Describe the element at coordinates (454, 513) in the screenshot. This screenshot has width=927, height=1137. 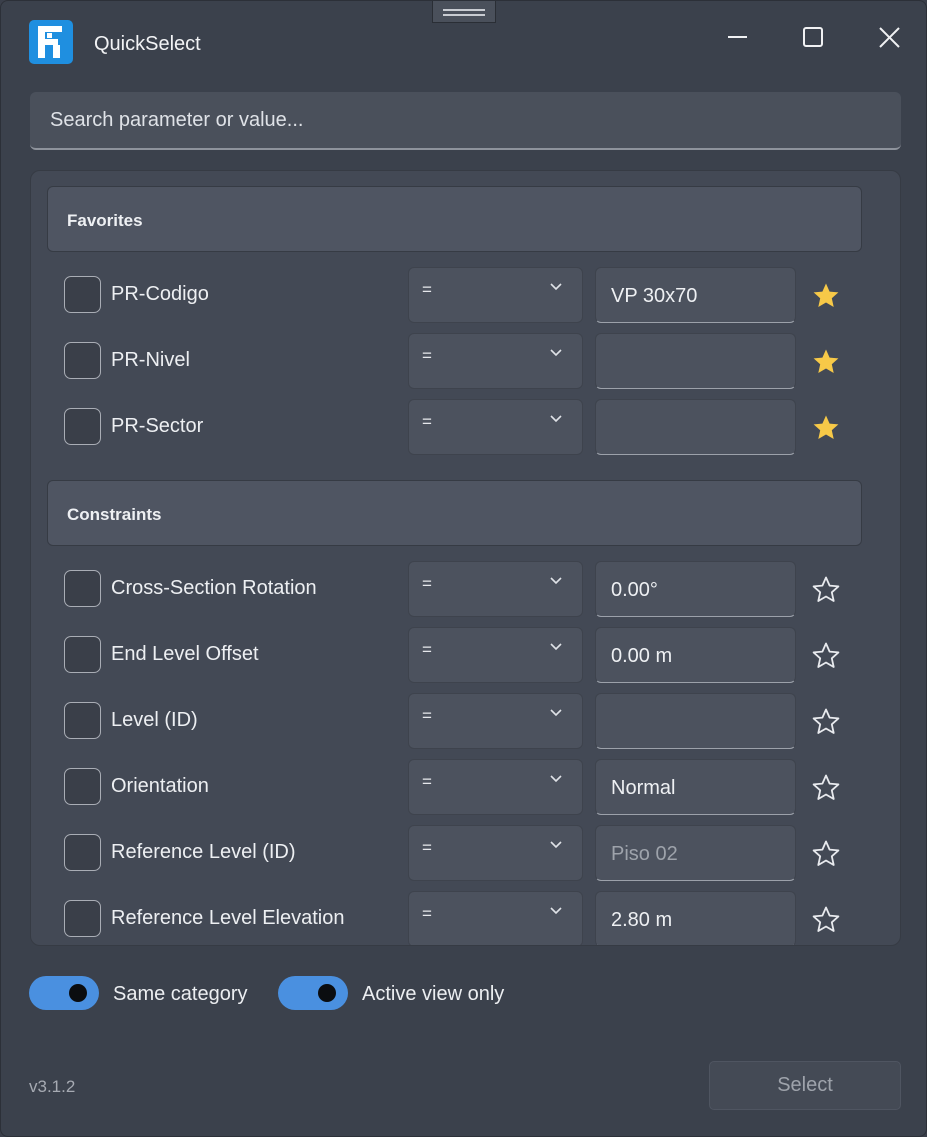
I see `constraints-section-header: Constraints` at that location.